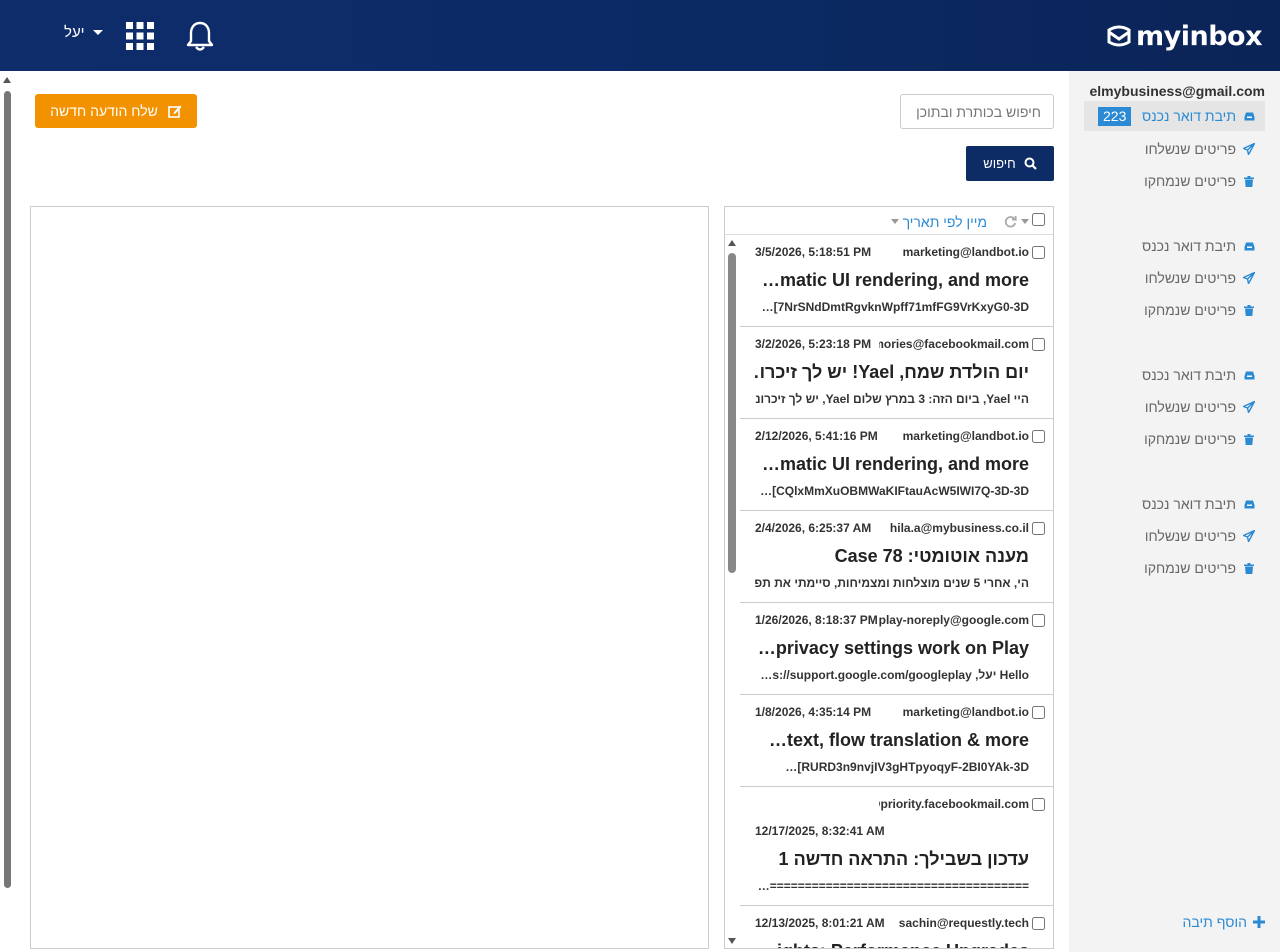  What do you see at coordinates (7, 489) in the screenshot?
I see `scrollbar-thumb` at bounding box center [7, 489].